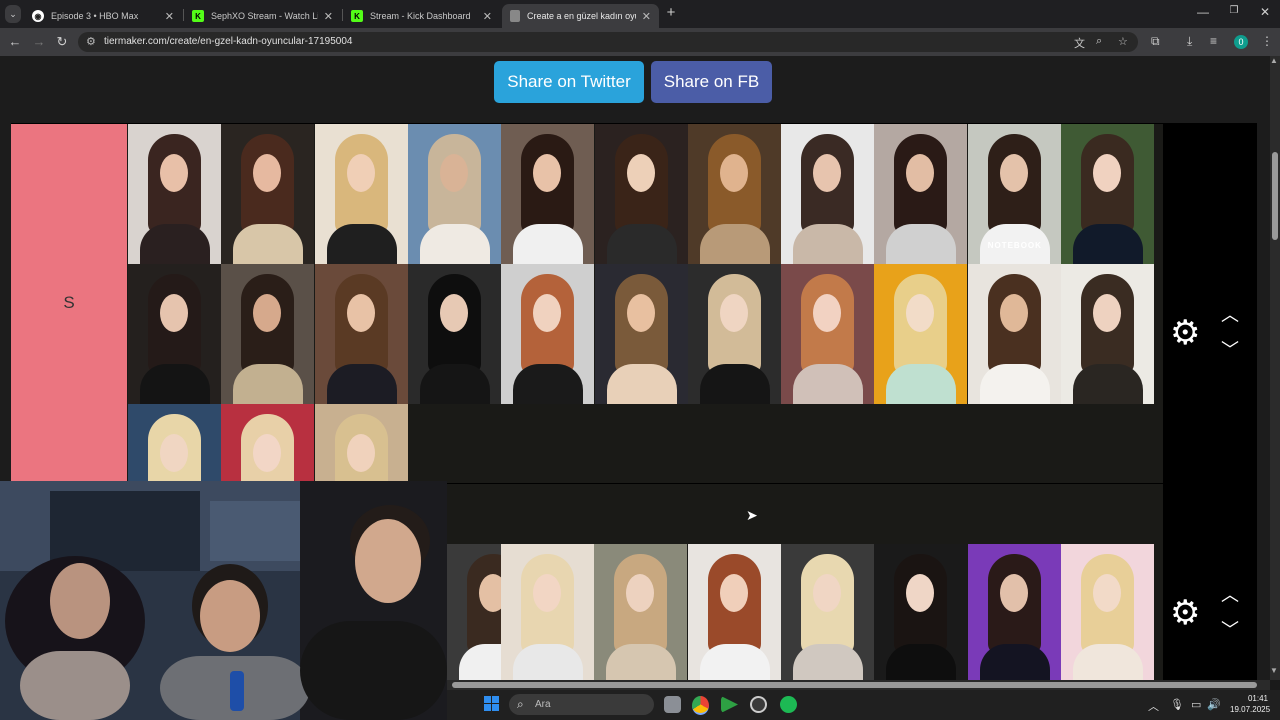 The image size is (1280, 720). Describe the element at coordinates (13, 14) in the screenshot. I see `tab-search-icon: ⌄` at that location.